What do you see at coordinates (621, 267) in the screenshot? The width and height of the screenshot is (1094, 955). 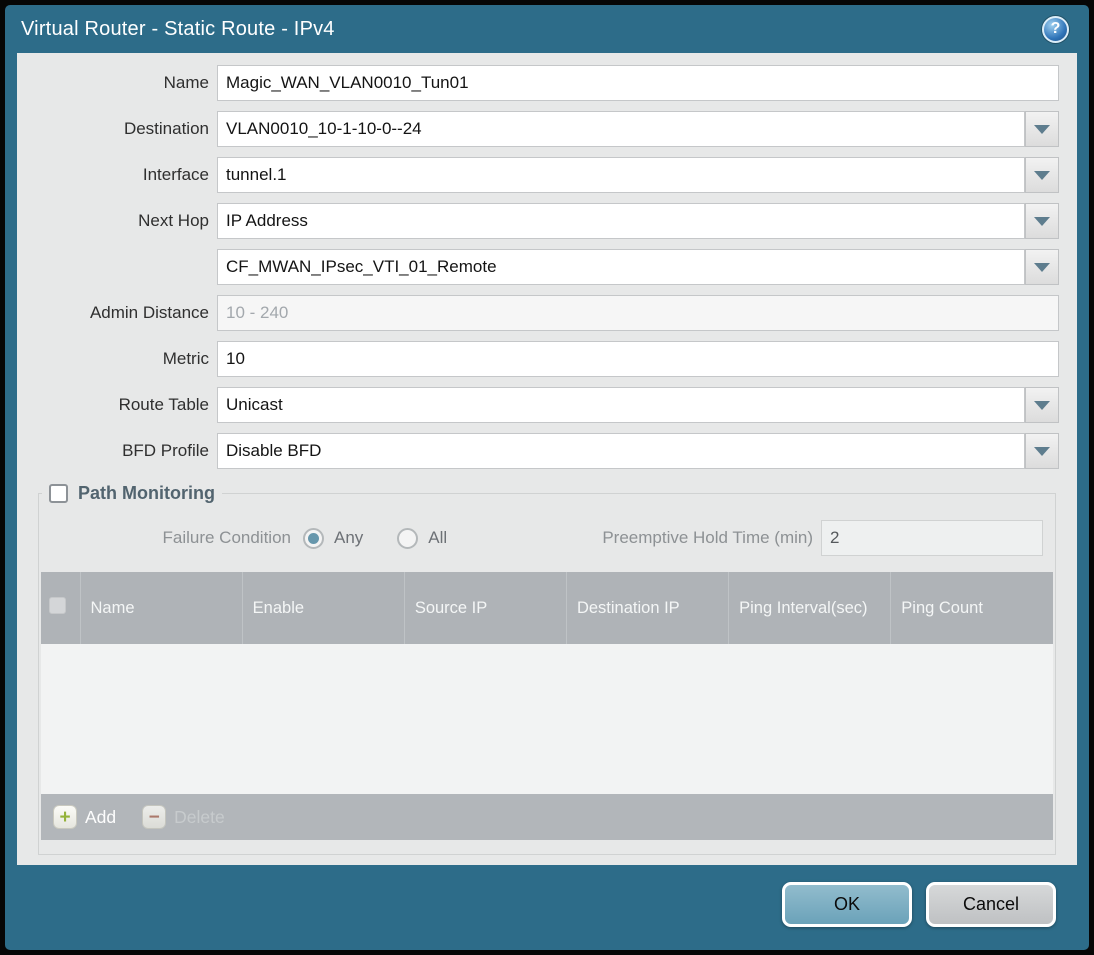 I see `next-hop-address-input` at bounding box center [621, 267].